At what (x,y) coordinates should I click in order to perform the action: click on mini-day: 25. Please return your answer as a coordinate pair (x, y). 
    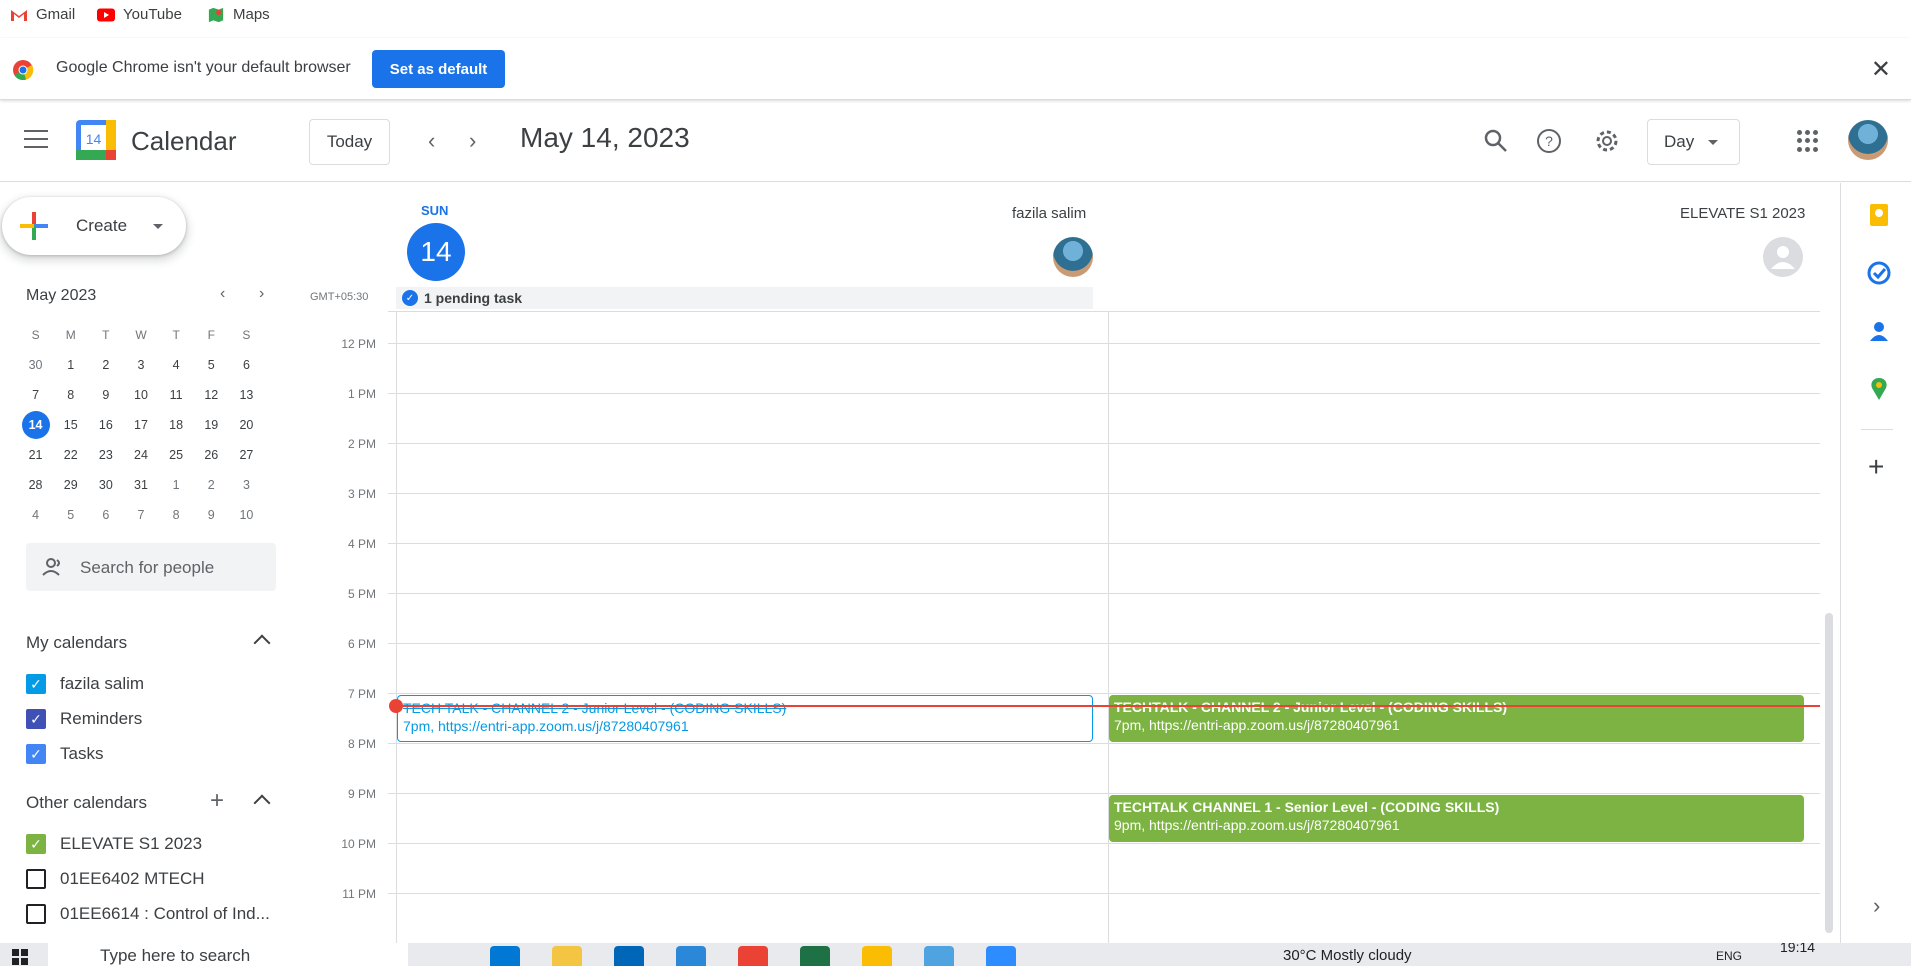
    Looking at the image, I should click on (176, 455).